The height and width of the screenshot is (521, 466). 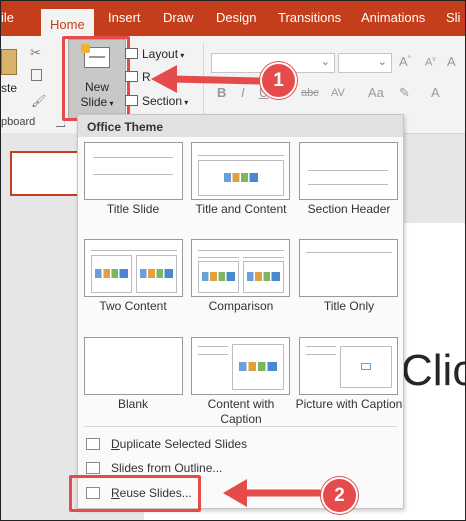 I want to click on callout-badge-2: 2, so click(x=339, y=495).